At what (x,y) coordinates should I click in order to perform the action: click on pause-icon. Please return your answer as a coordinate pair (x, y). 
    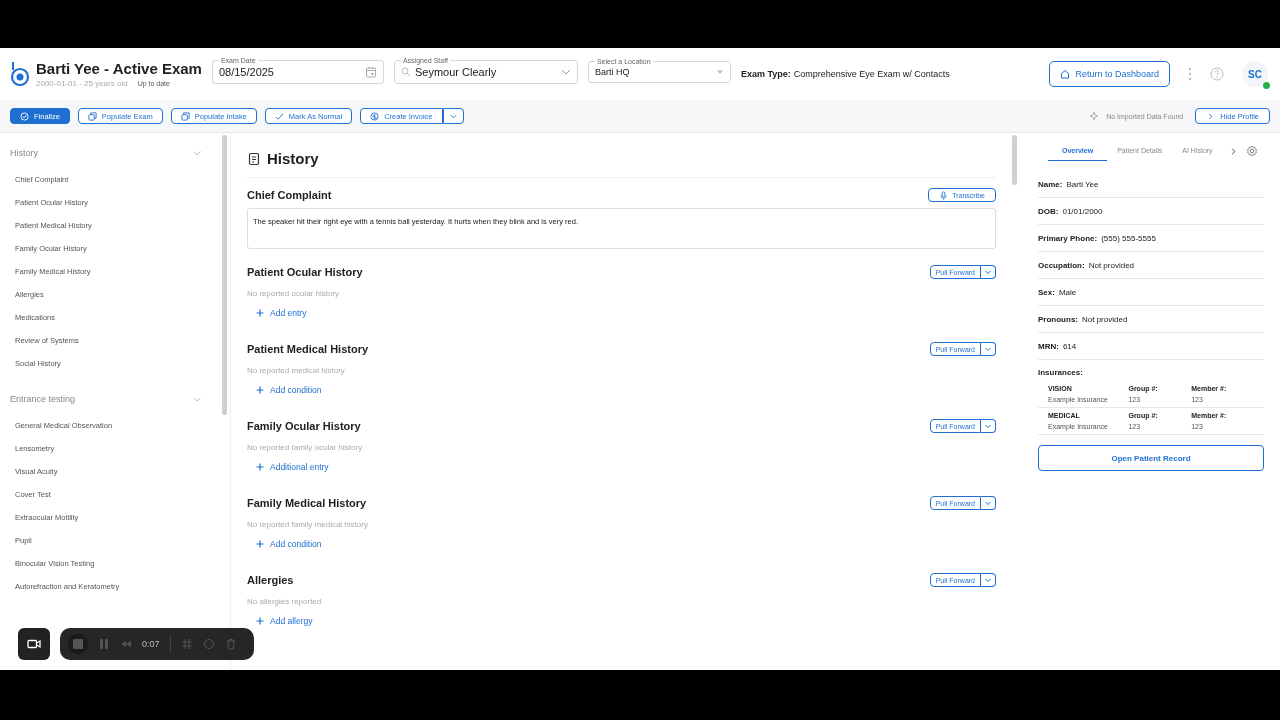
    Looking at the image, I should click on (104, 644).